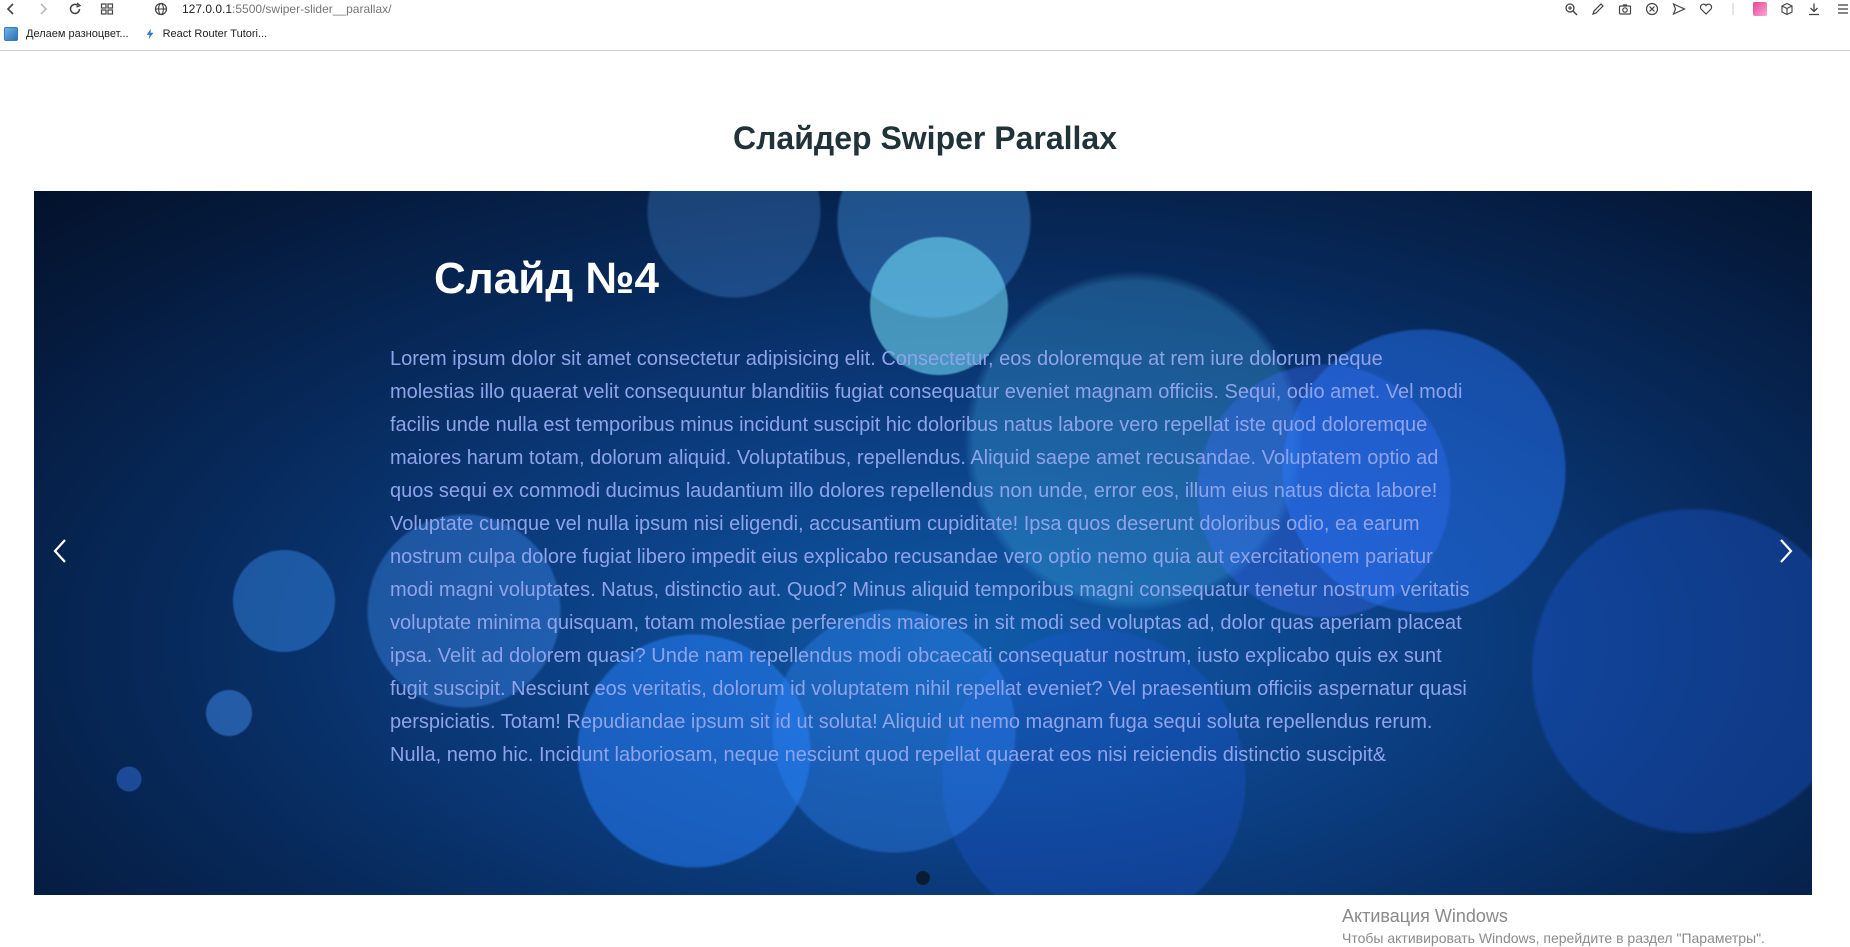 The height and width of the screenshot is (947, 1850). Describe the element at coordinates (925, 138) in the screenshot. I see `page-title: Слайдер Swiper Parallax` at that location.